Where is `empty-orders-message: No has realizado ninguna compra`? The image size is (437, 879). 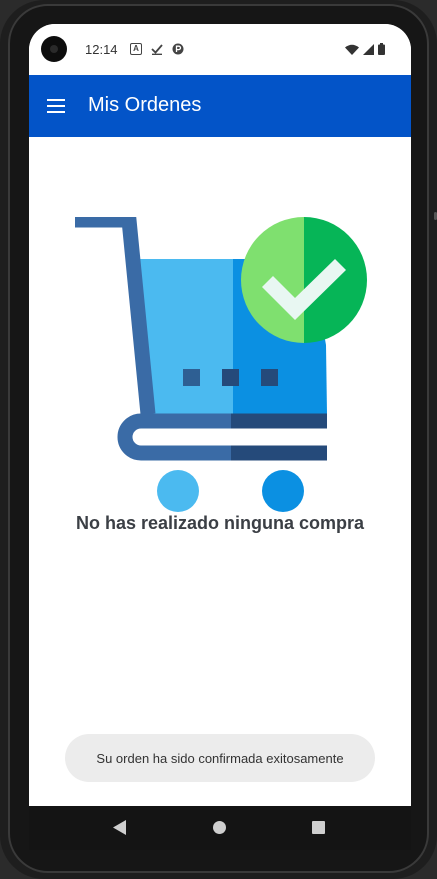 empty-orders-message: No has realizado ninguna compra is located at coordinates (220, 523).